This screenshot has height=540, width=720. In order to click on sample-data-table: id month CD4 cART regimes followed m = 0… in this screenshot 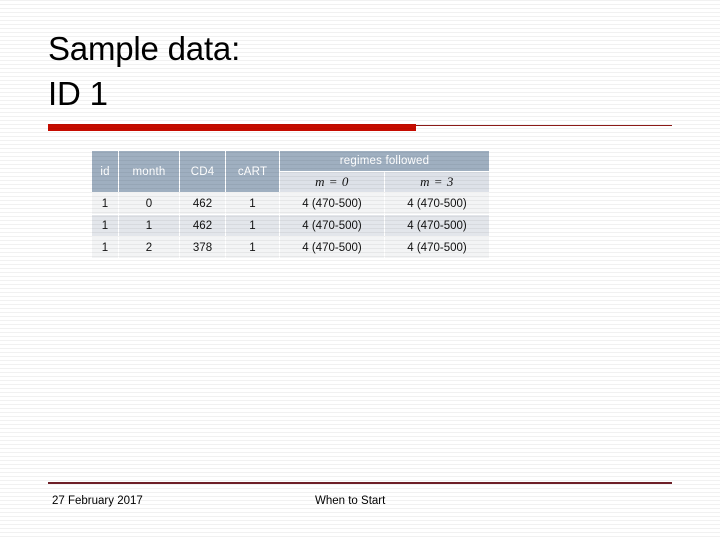, I will do `click(290, 204)`.